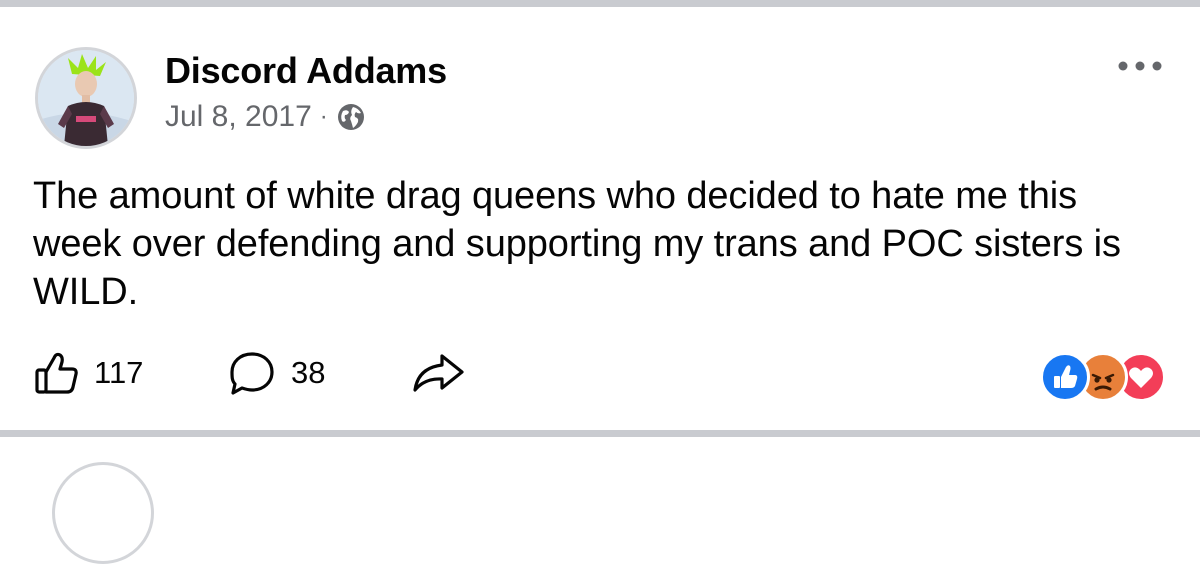 The height and width of the screenshot is (564, 1200). I want to click on thumbs-up-icon, so click(57, 373).